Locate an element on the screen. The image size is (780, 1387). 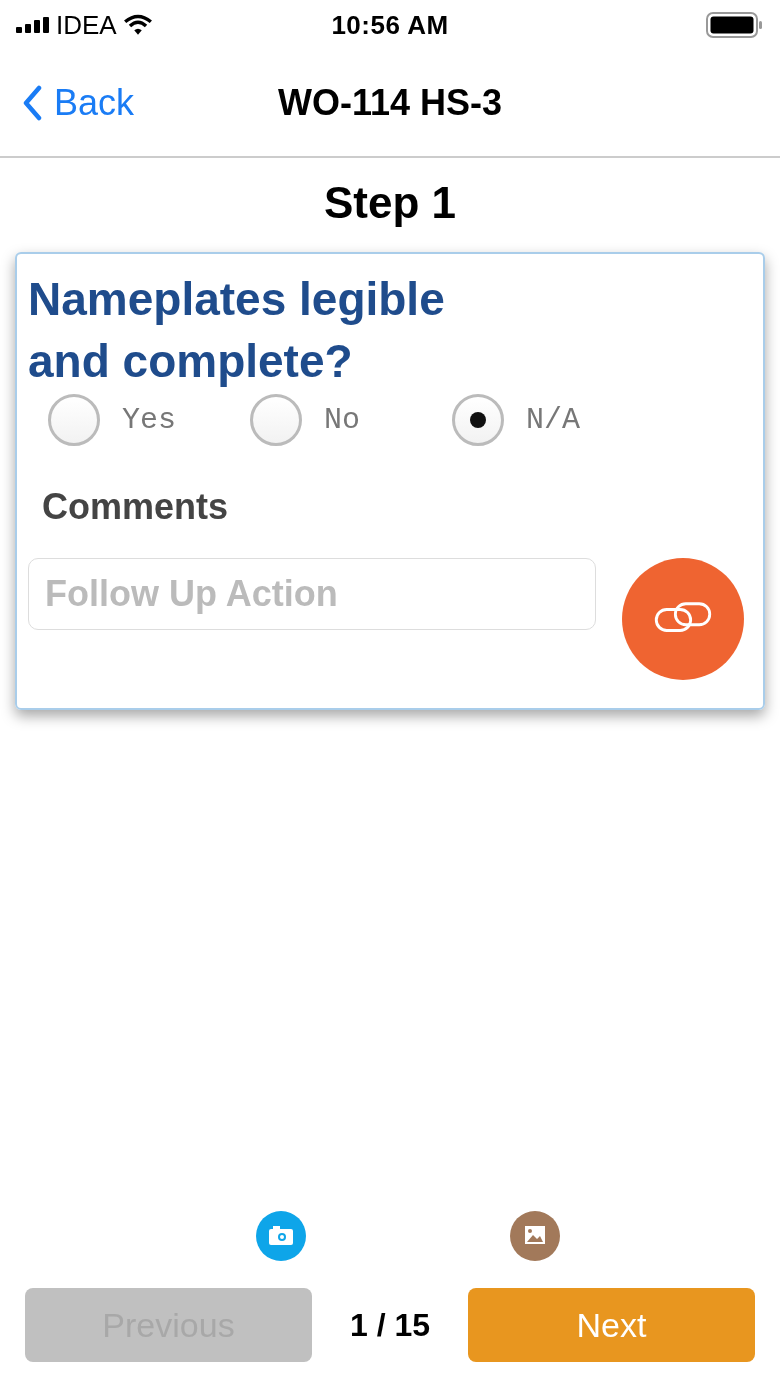
radio-option: No is located at coordinates (351, 420).